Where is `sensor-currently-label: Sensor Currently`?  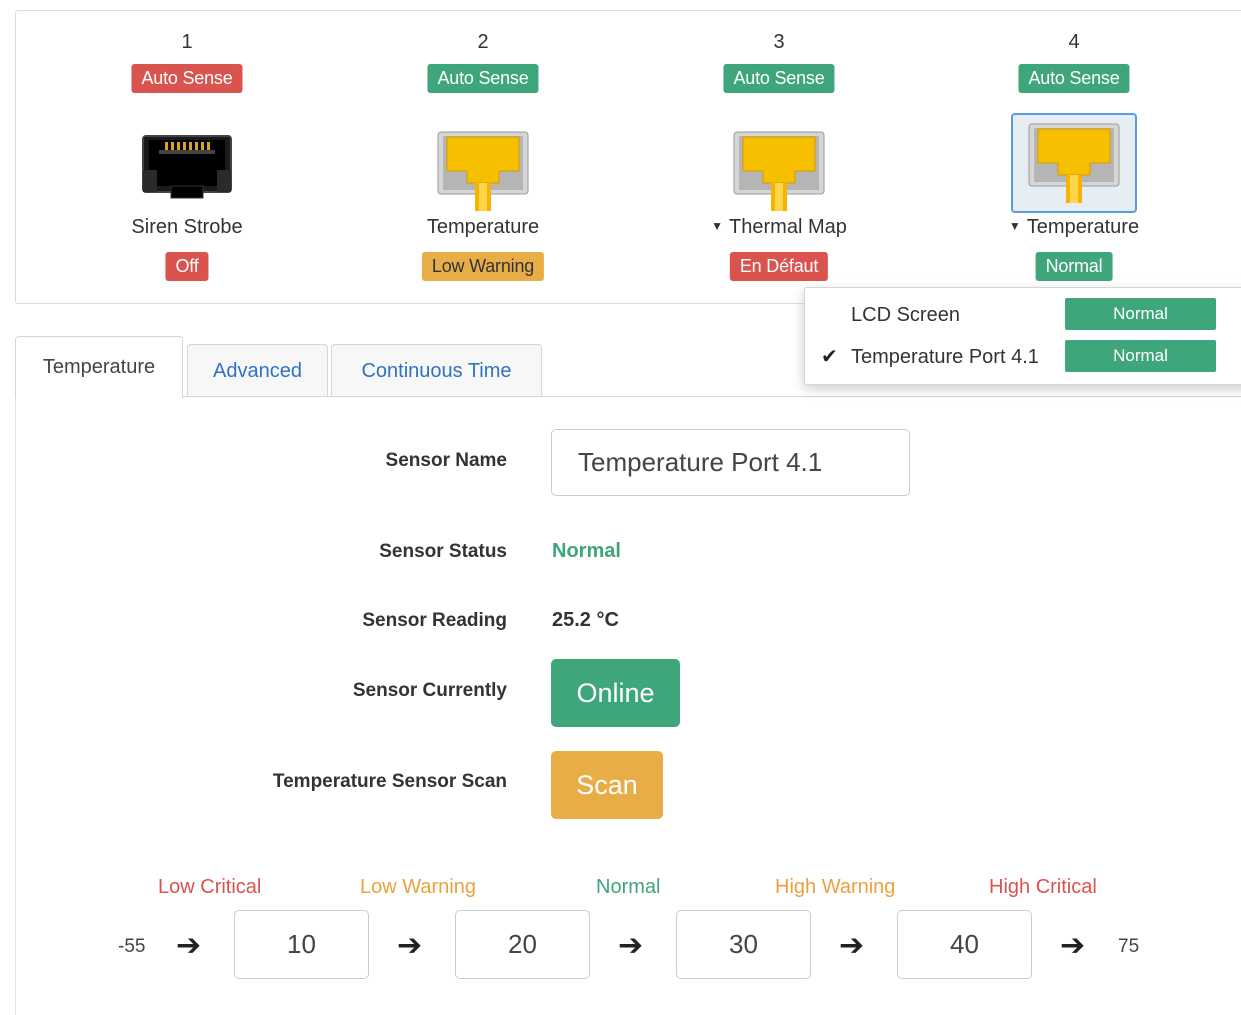 sensor-currently-label: Sensor Currently is located at coordinates (429, 690).